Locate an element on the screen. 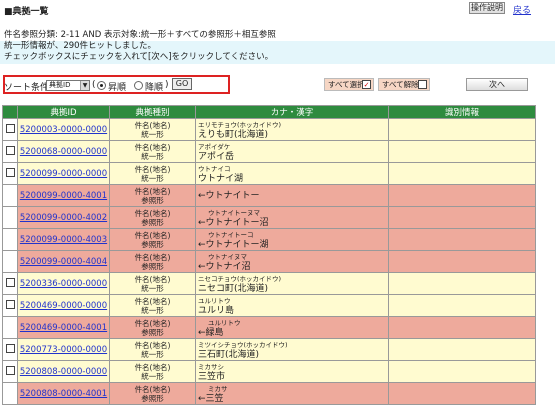 The height and width of the screenshot is (405, 555). sort-select: 典拠ID ▼ is located at coordinates (68, 85).